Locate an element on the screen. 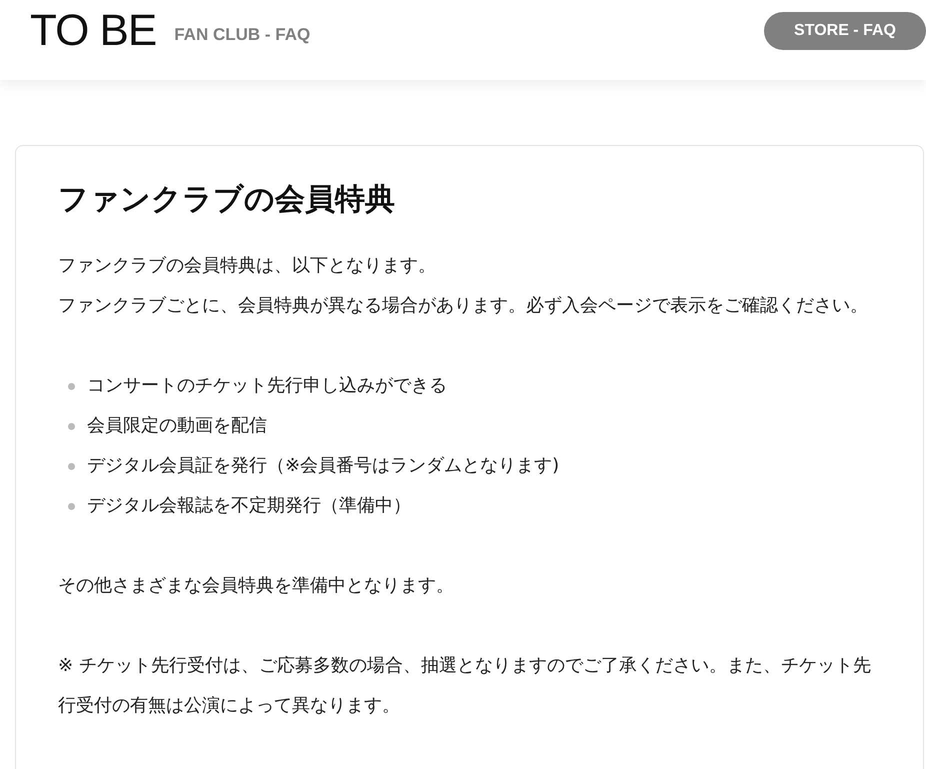 This screenshot has width=926, height=769. body-text: その他さまざまな会員特典を準備中となります。 is located at coordinates (256, 586).